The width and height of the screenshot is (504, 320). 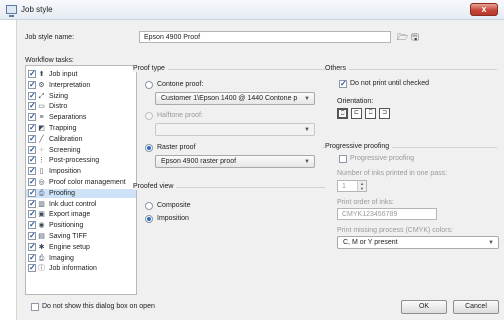 What do you see at coordinates (41, 74) in the screenshot?
I see `job-input-icon: ⬆` at bounding box center [41, 74].